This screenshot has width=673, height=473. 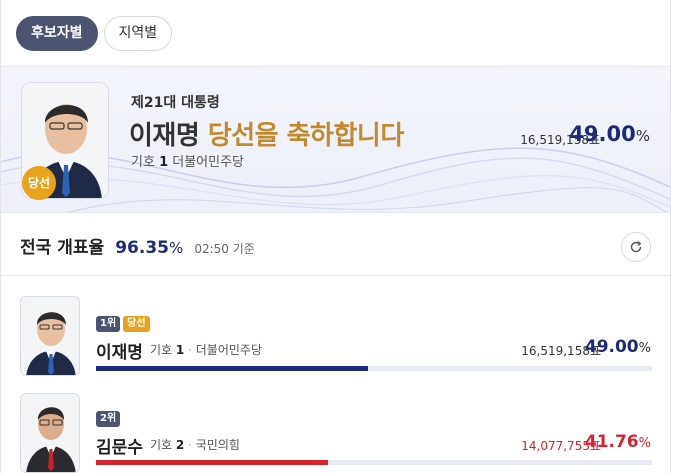 What do you see at coordinates (208, 162) in the screenshot?
I see `party-name: 더불어민주당` at bounding box center [208, 162].